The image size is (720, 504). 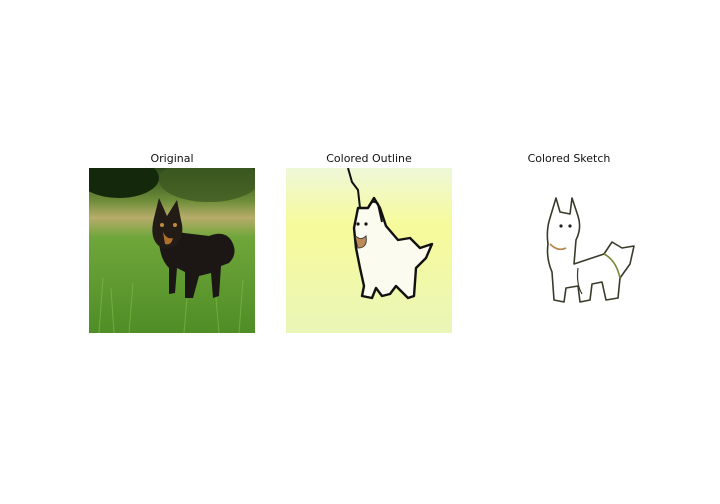 I want to click on panel-title-colored-outline: Colored Outline, so click(x=369, y=158).